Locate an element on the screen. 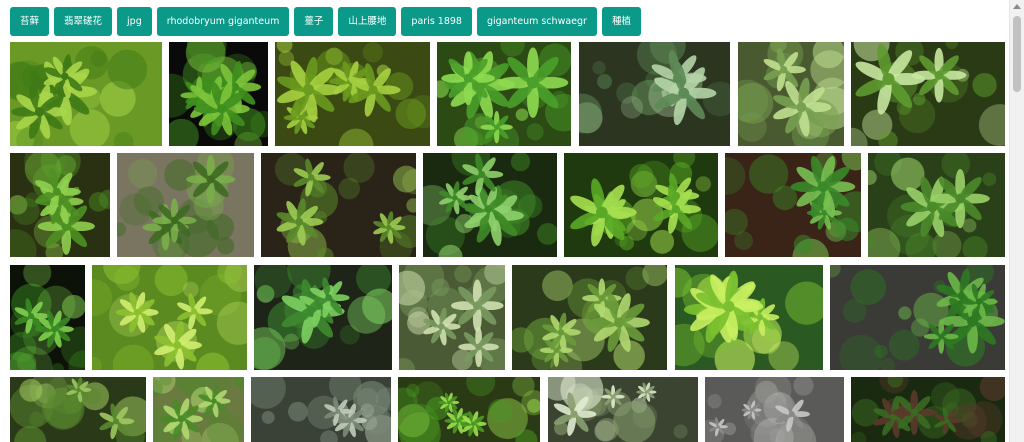 This screenshot has width=1024, height=442. tag-button: 薹子 is located at coordinates (314, 21).